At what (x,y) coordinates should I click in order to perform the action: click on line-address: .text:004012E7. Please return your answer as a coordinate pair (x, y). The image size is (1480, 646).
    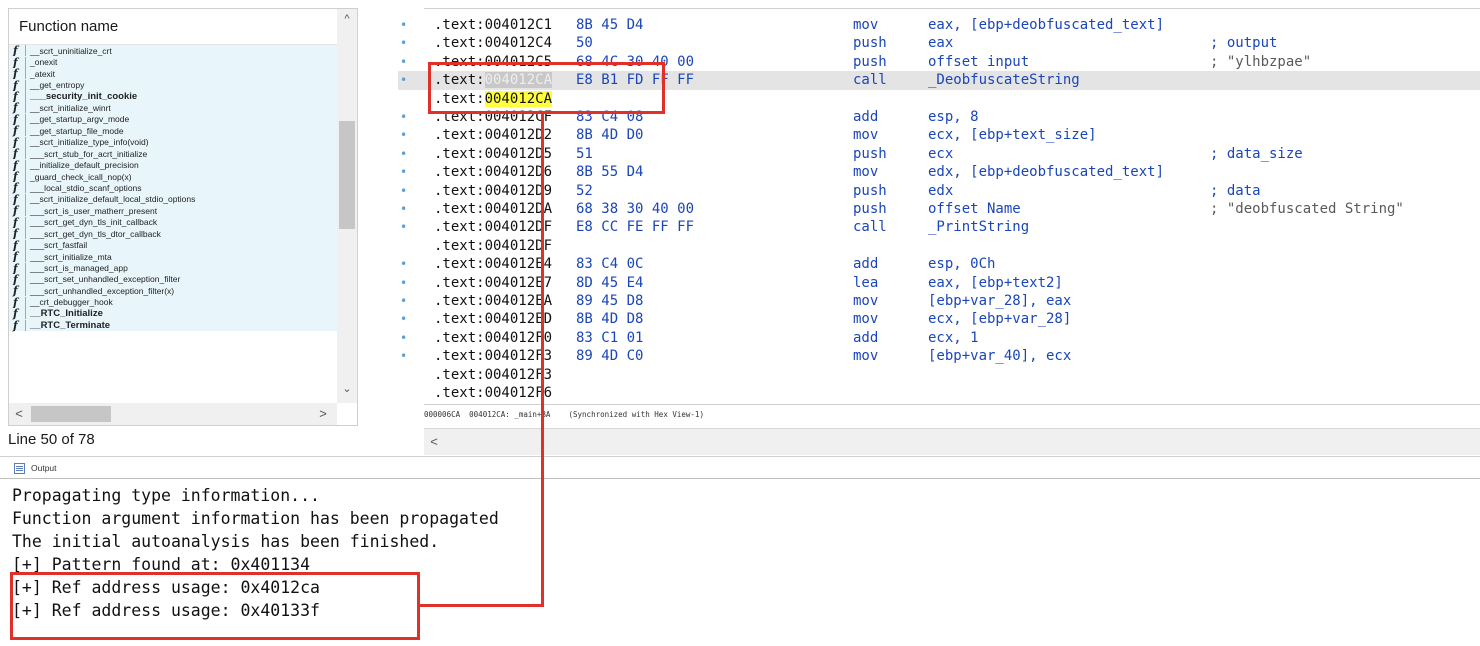
    Looking at the image, I should click on (493, 283).